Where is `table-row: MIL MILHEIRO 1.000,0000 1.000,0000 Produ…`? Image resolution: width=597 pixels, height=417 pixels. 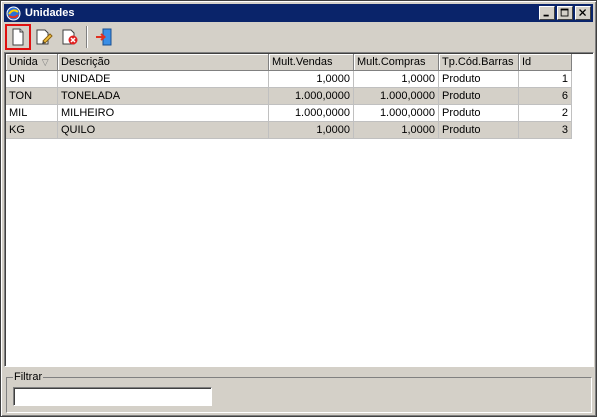 table-row: MIL MILHEIRO 1.000,0000 1.000,0000 Produ… is located at coordinates (289, 113).